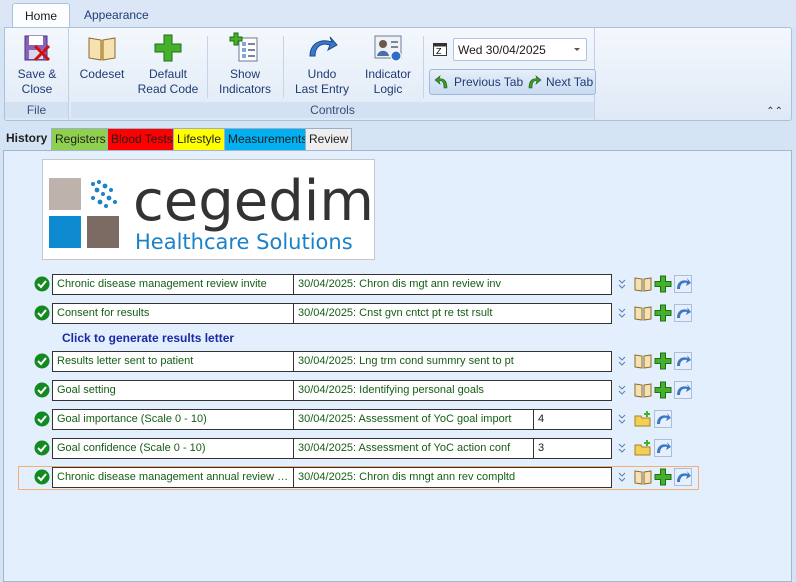 This screenshot has height=582, width=796. I want to click on indicator-logic-button: Indicator Logic, so click(388, 64).